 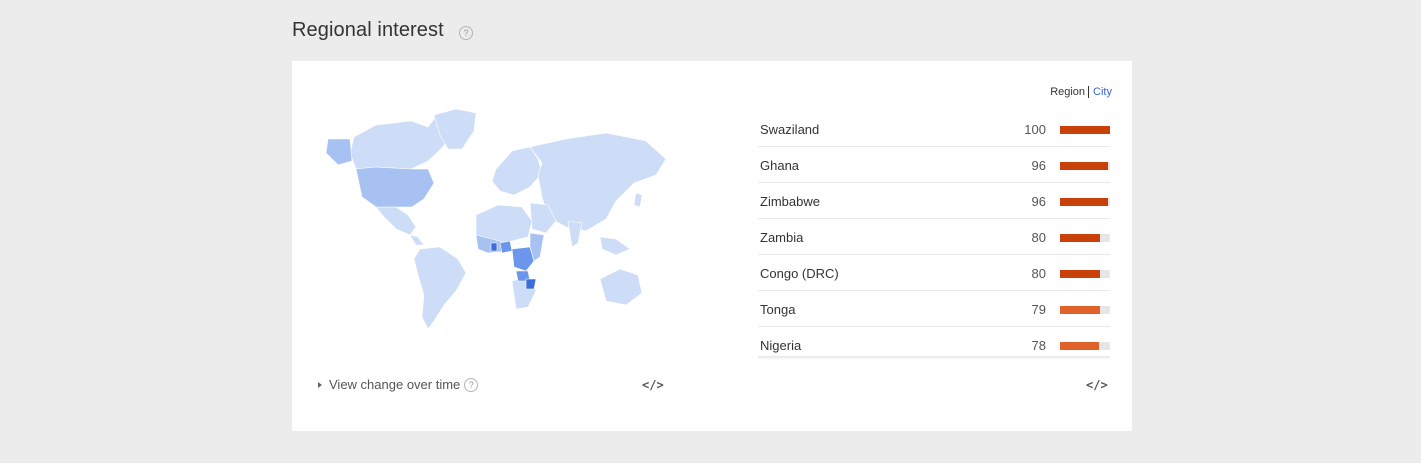 I want to click on region-row: Ghana 96, so click(x=934, y=165).